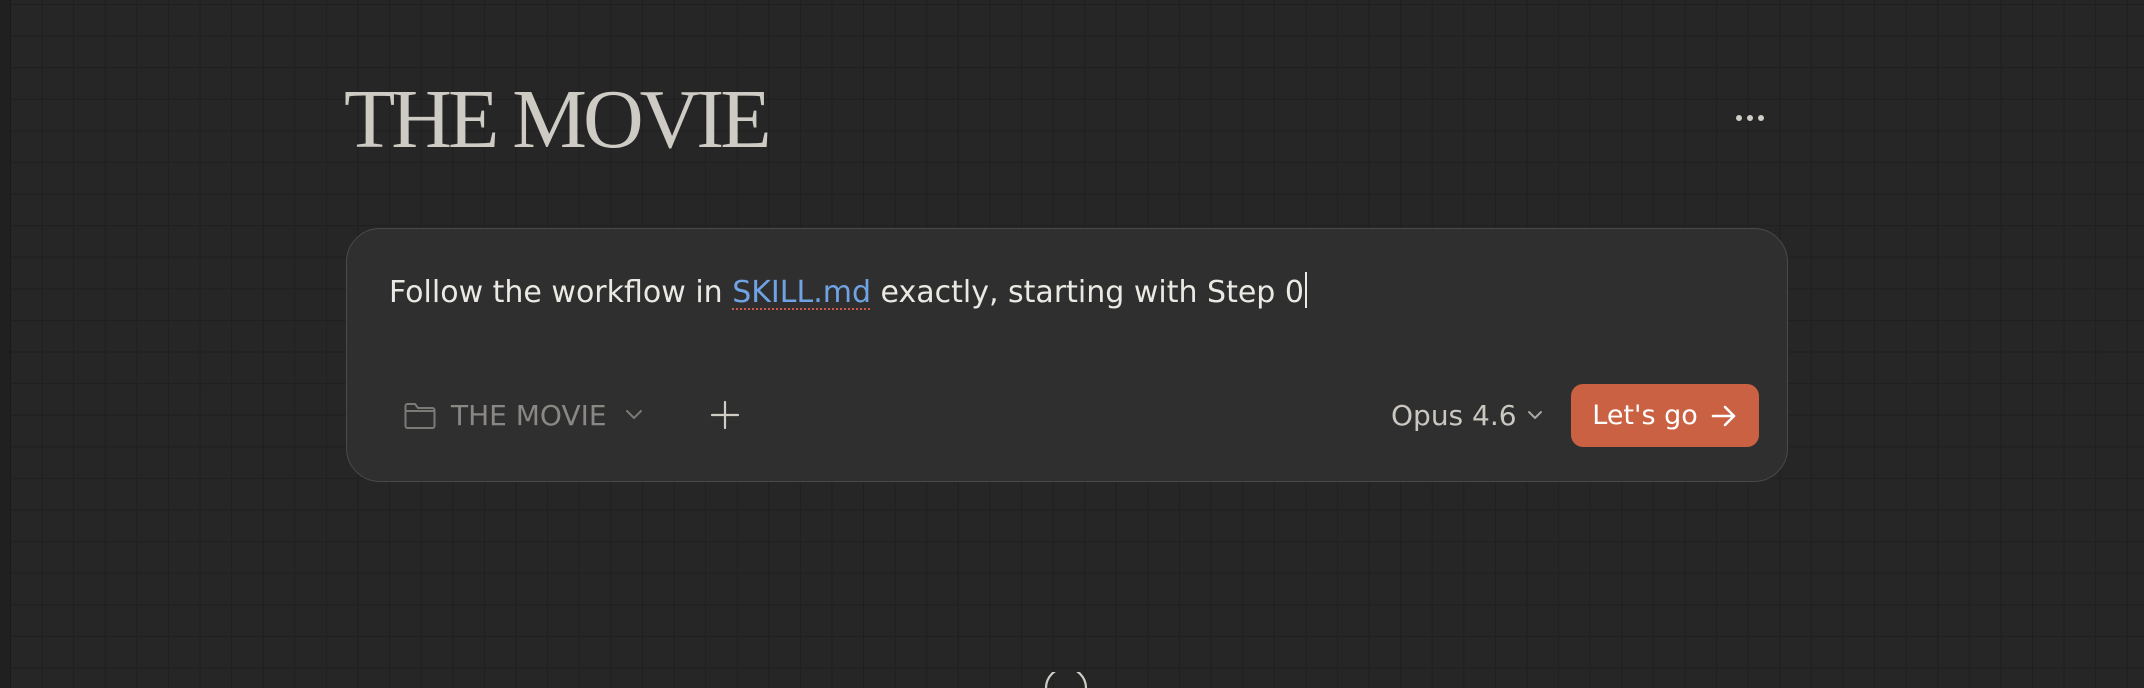  Describe the element at coordinates (529, 415) in the screenshot. I see `folder-label: THE MOVIE` at that location.